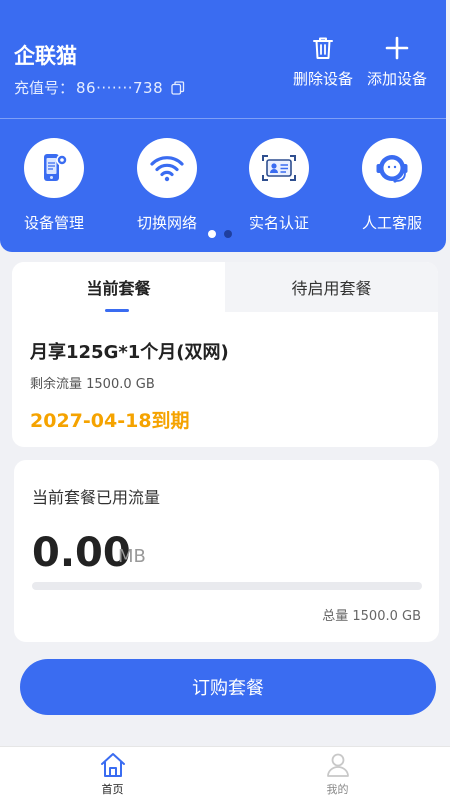 The width and height of the screenshot is (450, 800). What do you see at coordinates (167, 169) in the screenshot?
I see `wifi-icon` at bounding box center [167, 169].